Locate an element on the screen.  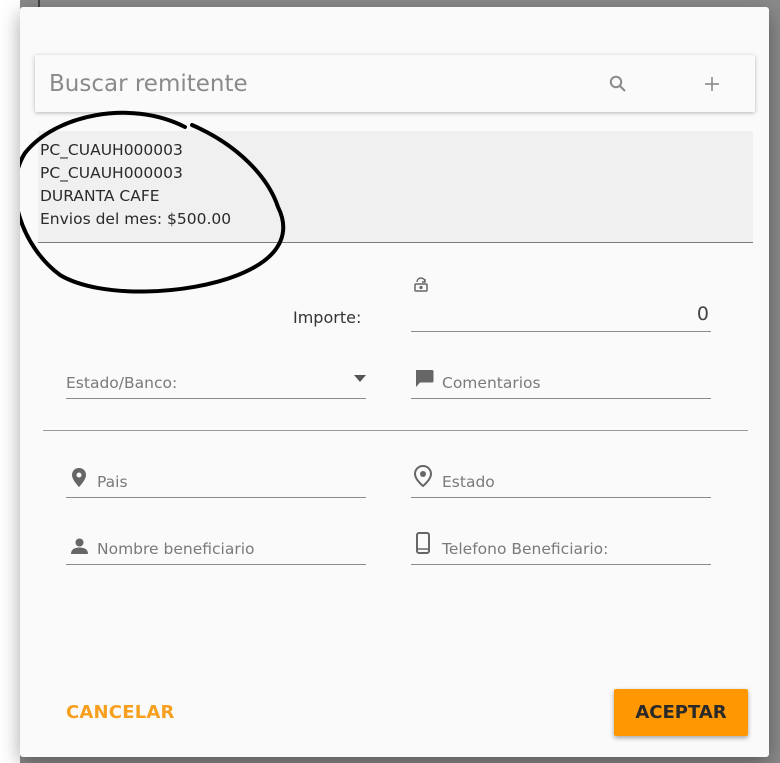
plus-icon is located at coordinates (712, 86).